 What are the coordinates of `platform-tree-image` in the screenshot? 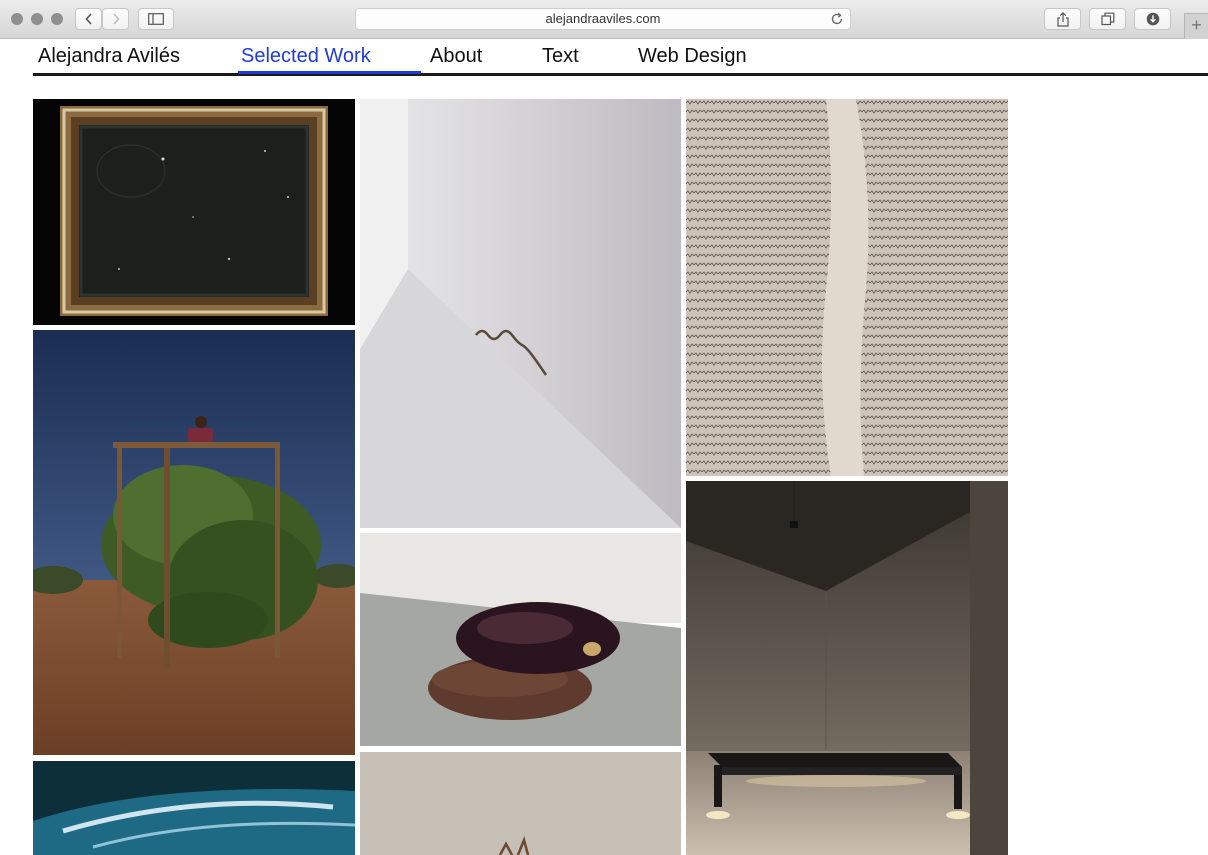 It's located at (194, 542).